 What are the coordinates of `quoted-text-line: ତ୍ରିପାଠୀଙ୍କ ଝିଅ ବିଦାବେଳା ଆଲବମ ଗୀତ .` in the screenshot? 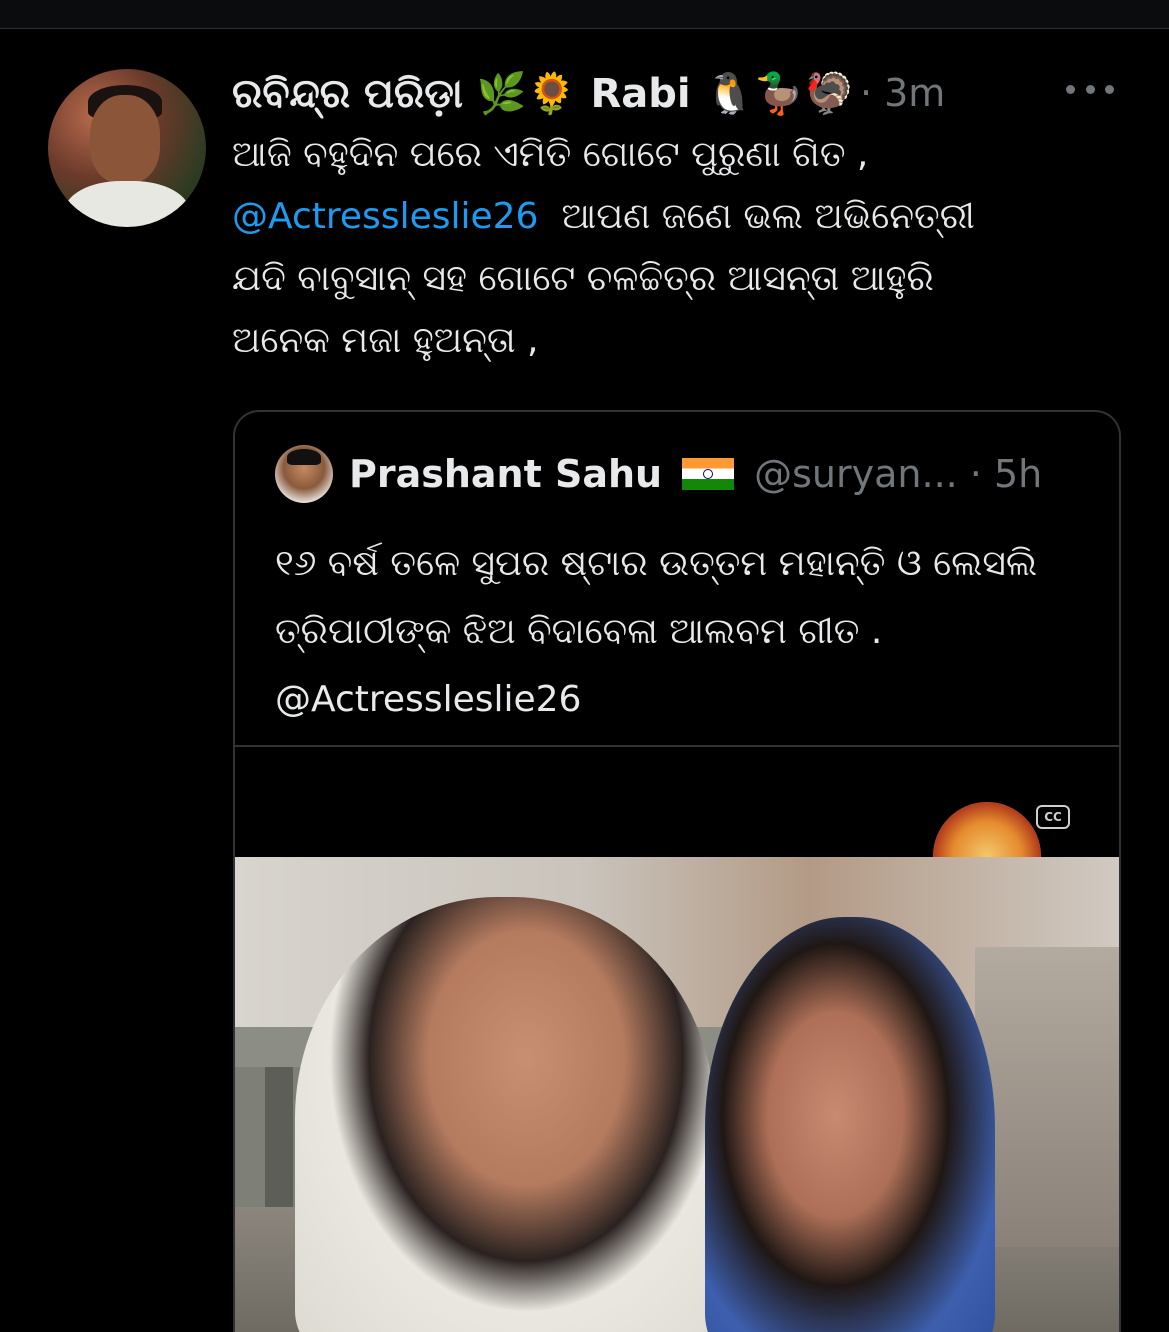 It's located at (579, 631).